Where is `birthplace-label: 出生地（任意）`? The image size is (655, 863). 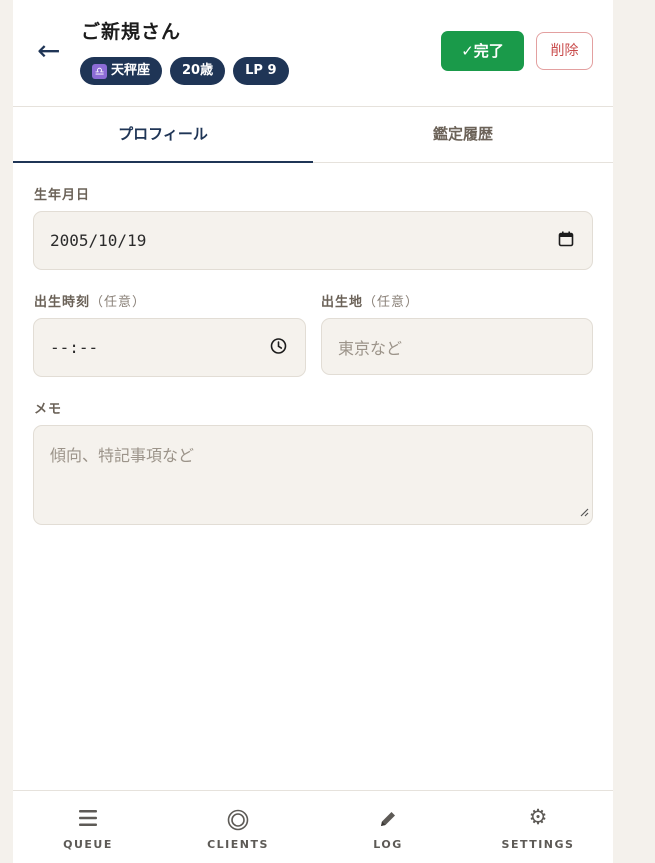 birthplace-label: 出生地（任意） is located at coordinates (370, 300).